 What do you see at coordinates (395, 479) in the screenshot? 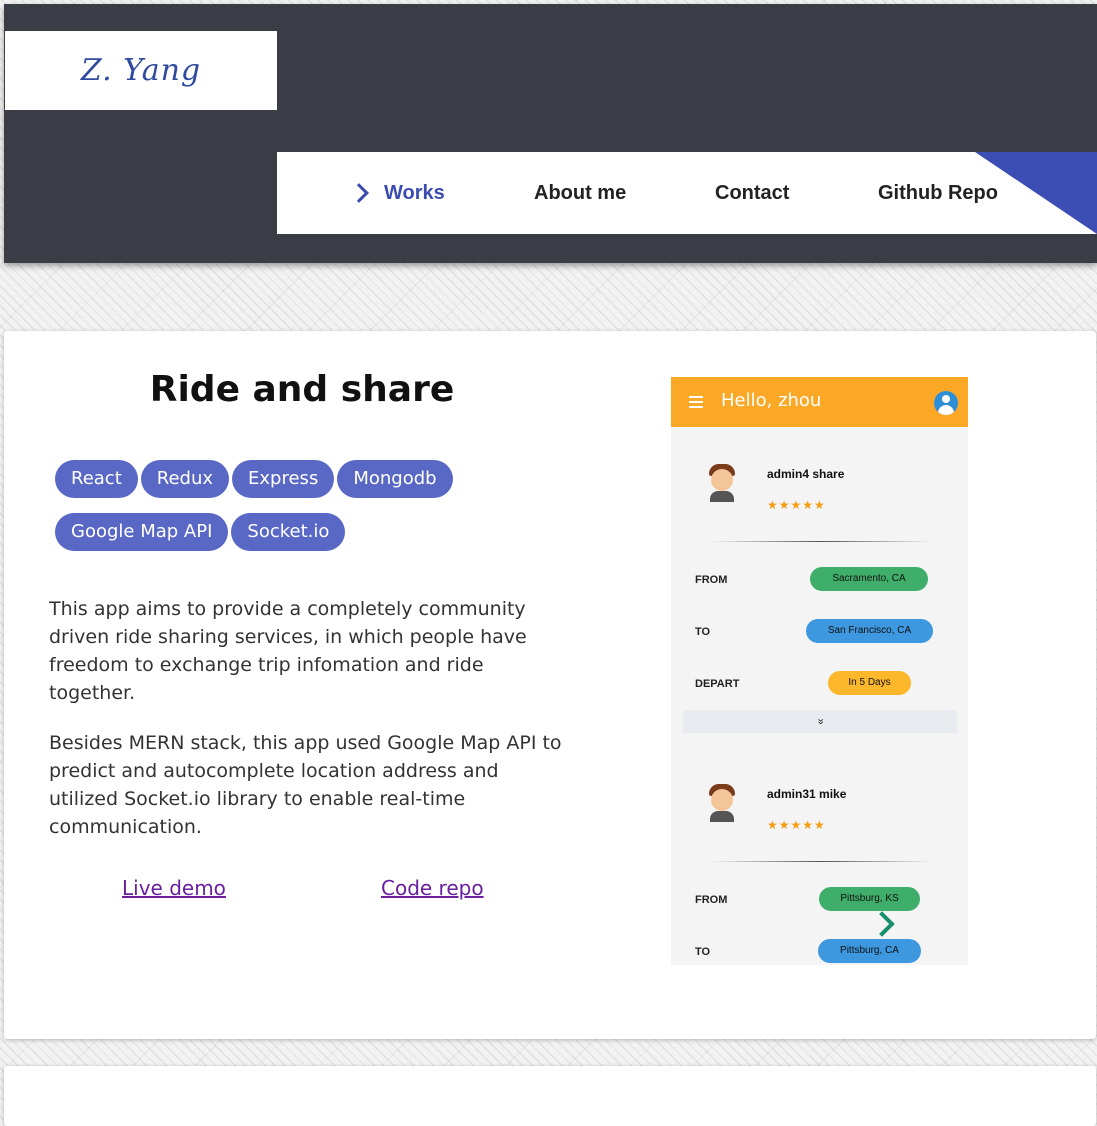
I see `tag: Mongodb` at bounding box center [395, 479].